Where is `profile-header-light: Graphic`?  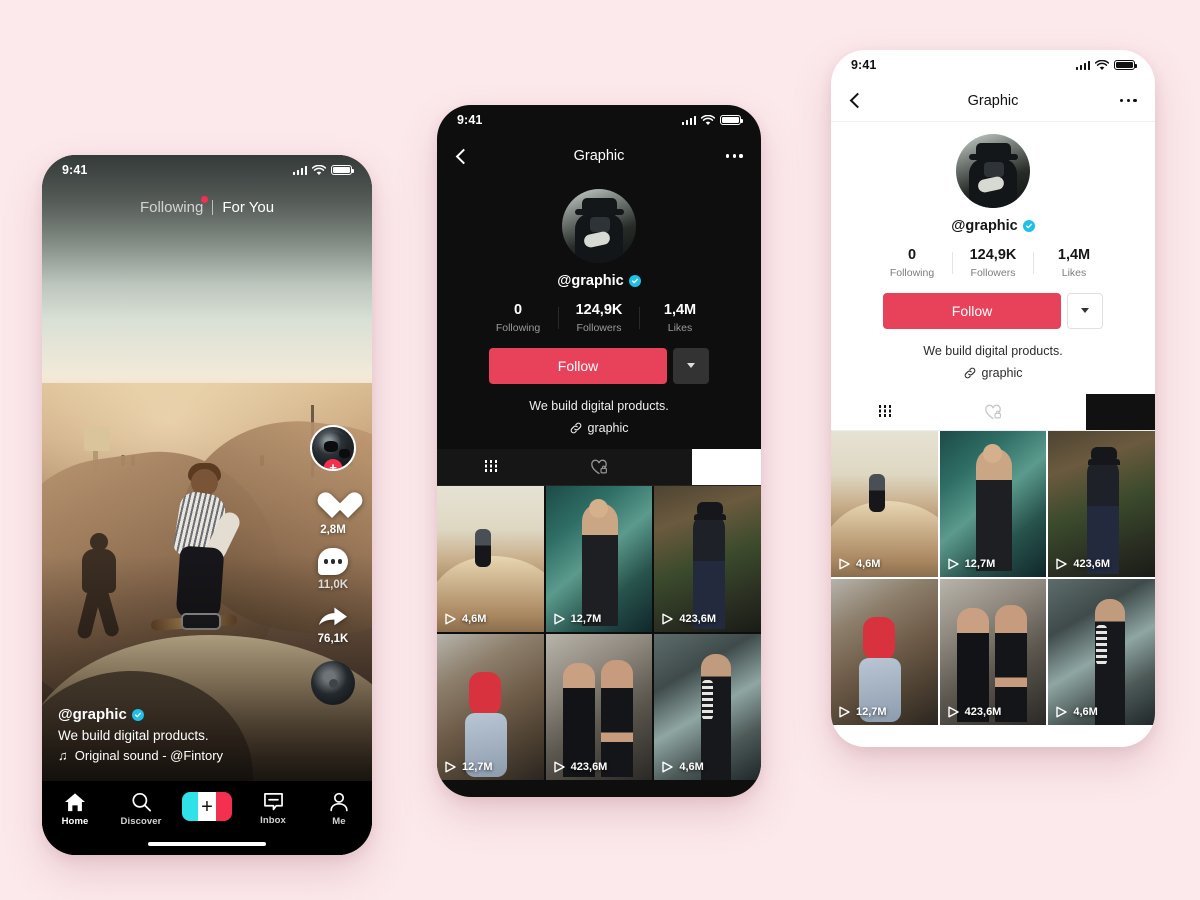
profile-header-light: Graphic is located at coordinates (993, 101).